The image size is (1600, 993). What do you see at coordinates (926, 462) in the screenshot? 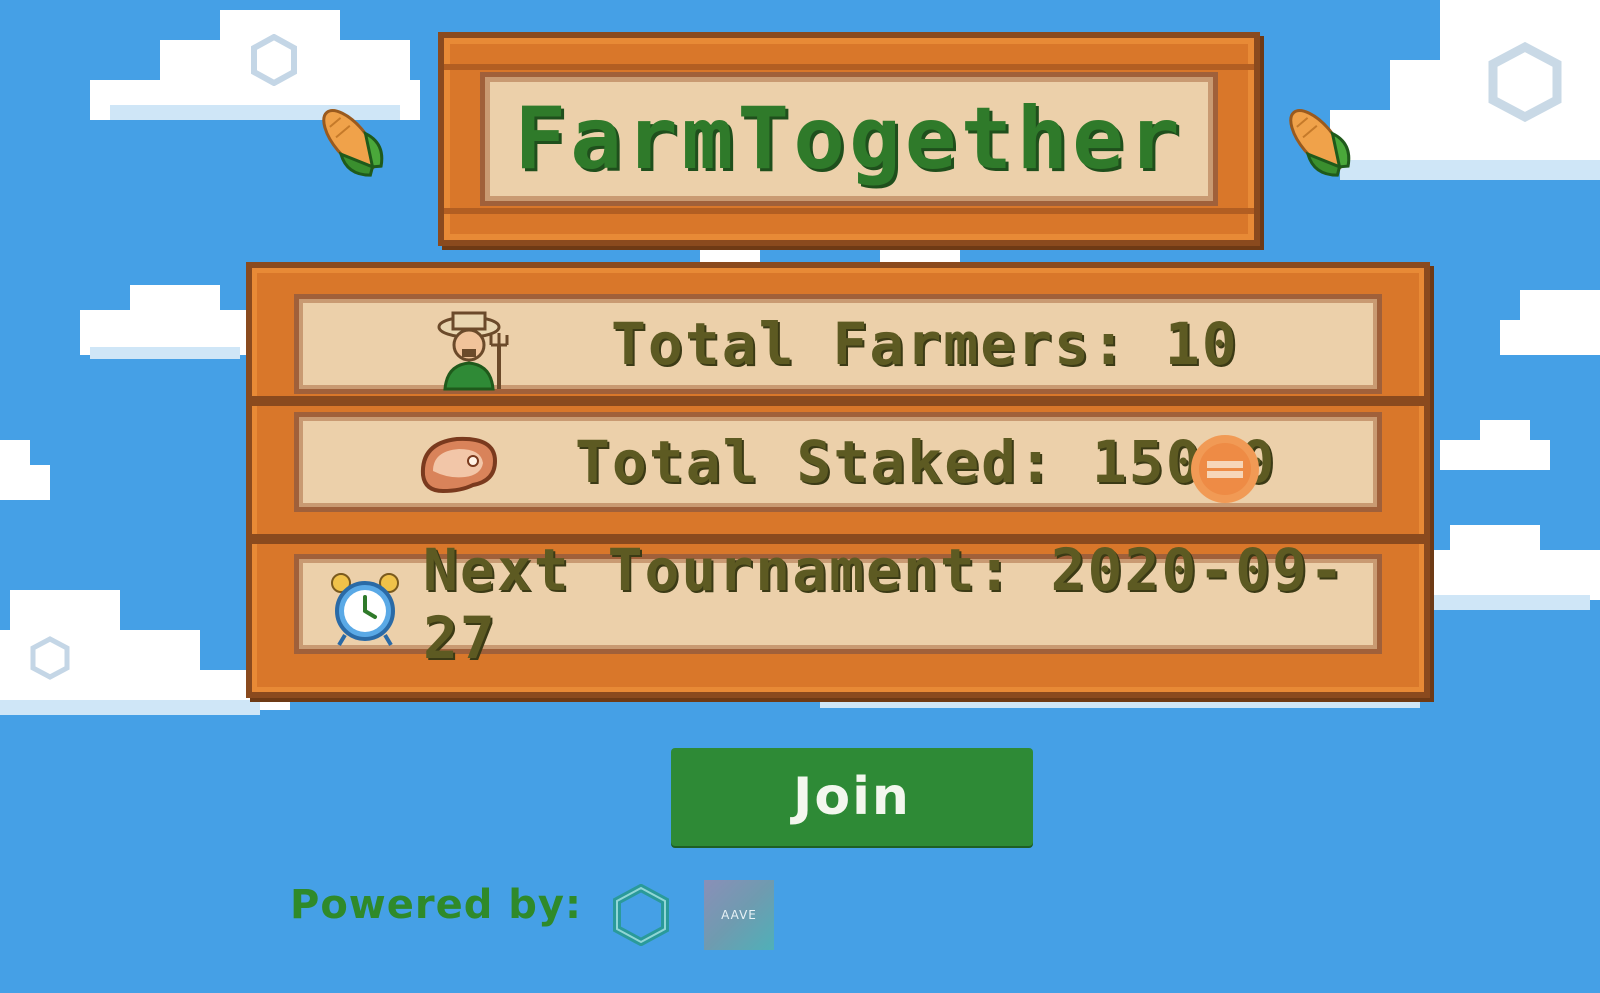
I see `total-staked-text: Total Staked: 15000` at bounding box center [926, 462].